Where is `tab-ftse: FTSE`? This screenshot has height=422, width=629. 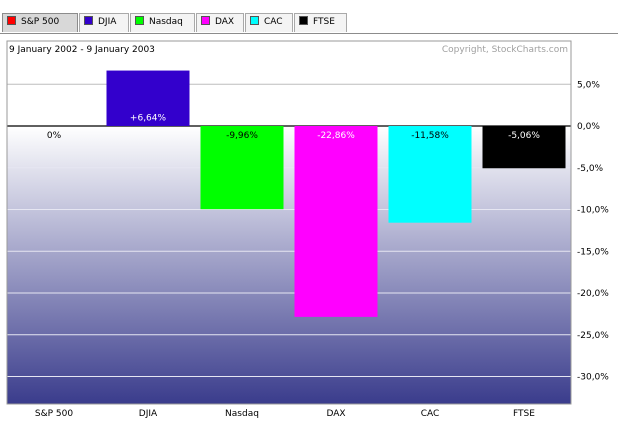
tab-ftse: FTSE is located at coordinates (320, 22).